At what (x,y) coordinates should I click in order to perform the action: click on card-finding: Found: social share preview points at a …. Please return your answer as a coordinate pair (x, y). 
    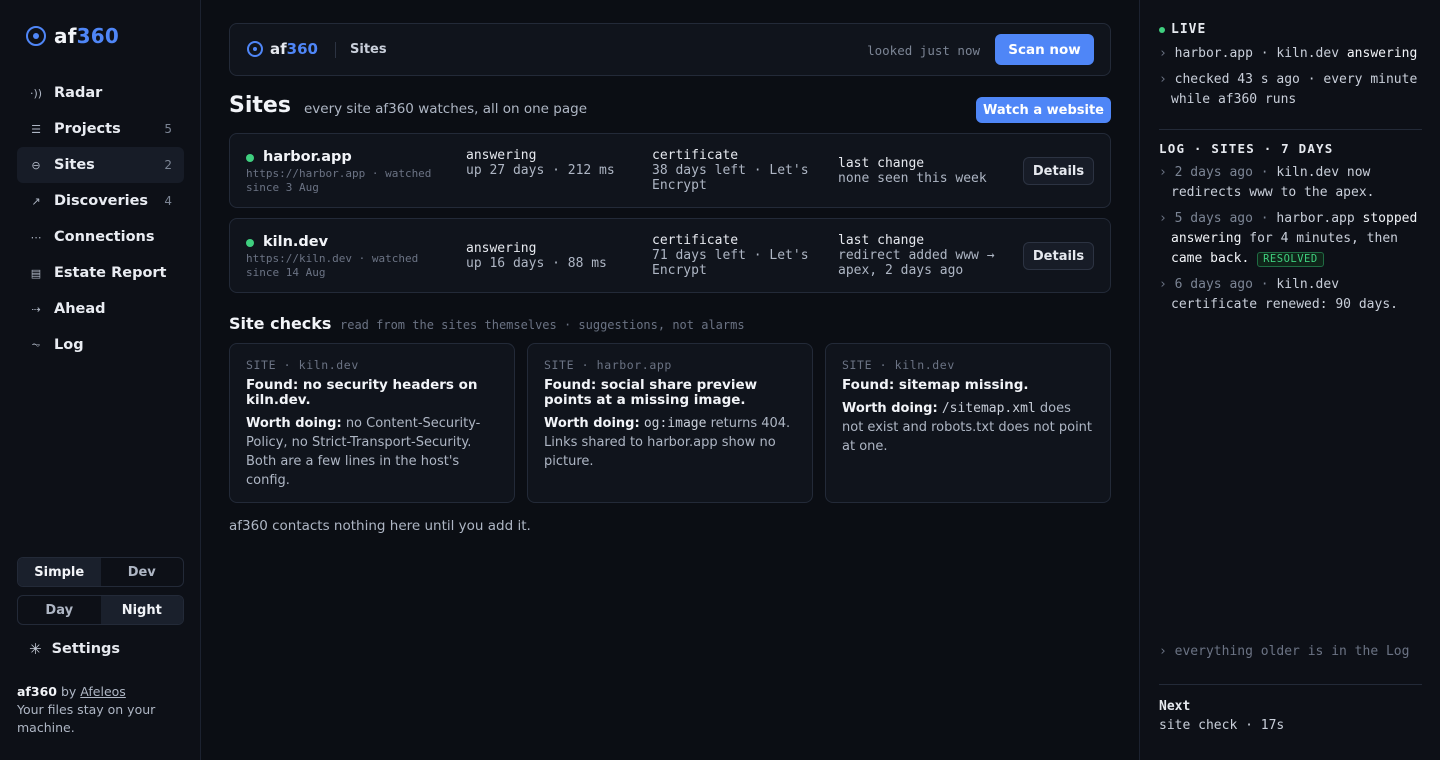
    Looking at the image, I should click on (651, 392).